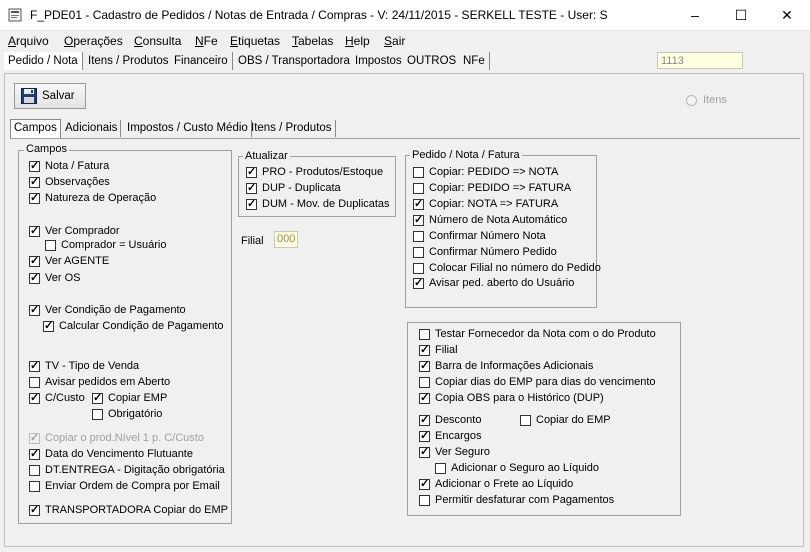 Image resolution: width=810 pixels, height=552 pixels. I want to click on maximize-button: ☐, so click(741, 15).